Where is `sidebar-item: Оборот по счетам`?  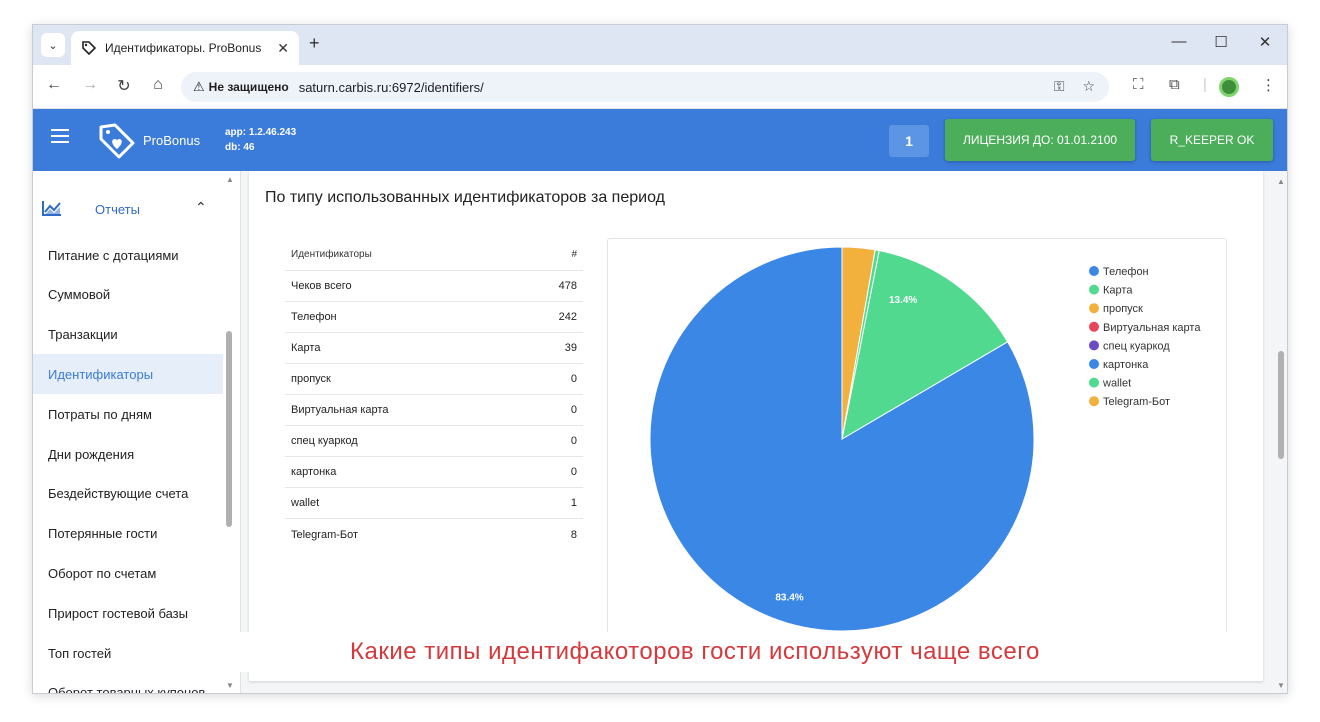
sidebar-item: Оборот по счетам is located at coordinates (128, 573).